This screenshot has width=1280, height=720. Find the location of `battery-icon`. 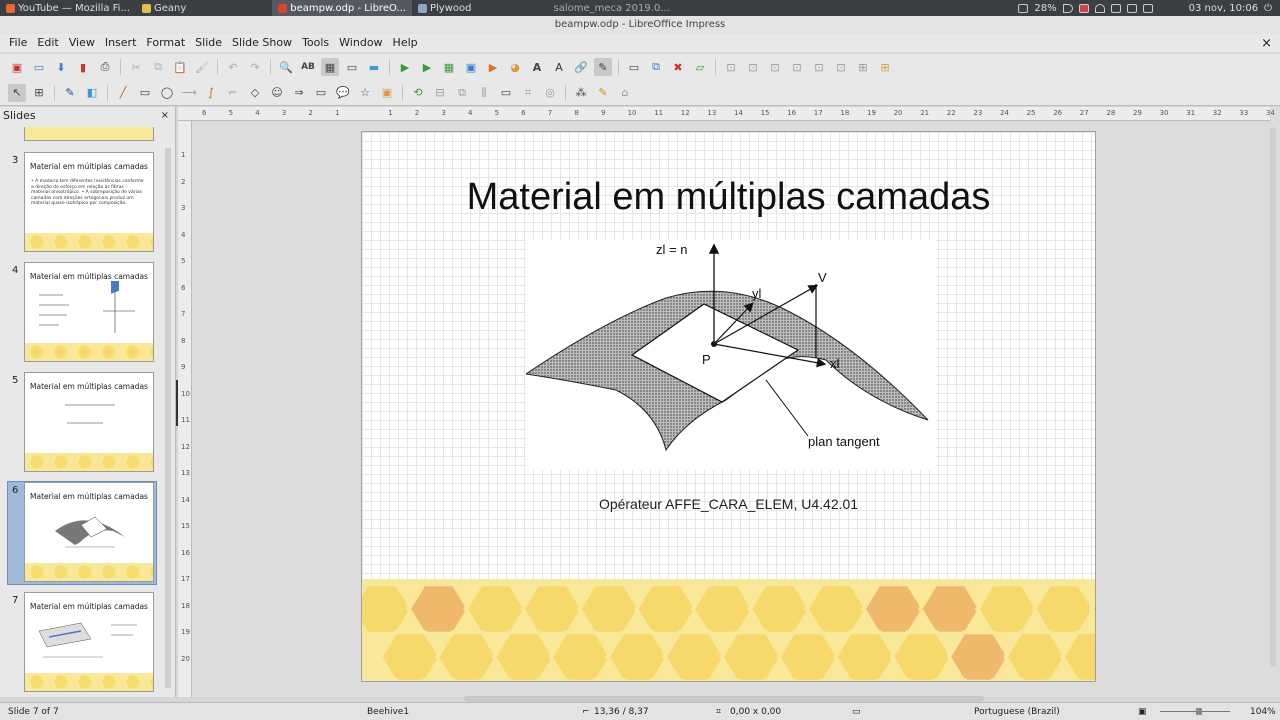

battery-icon is located at coordinates (1023, 8).